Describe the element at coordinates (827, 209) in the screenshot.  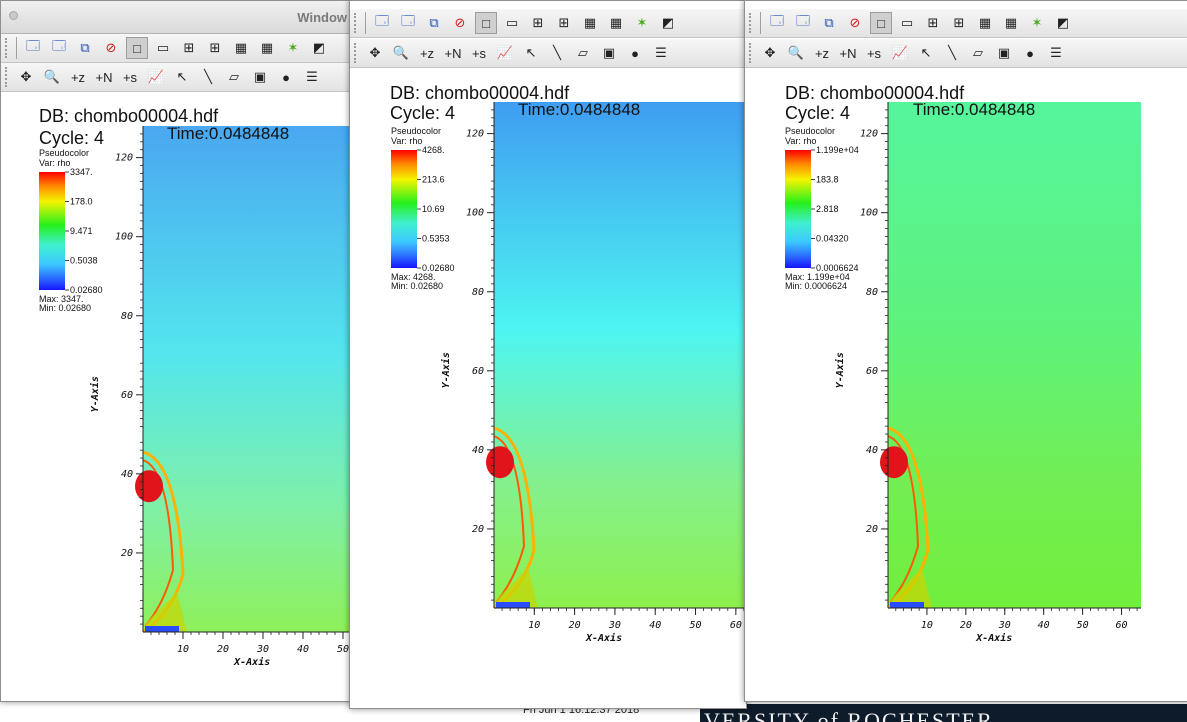
I see `legend-tick-label: 2.818` at that location.